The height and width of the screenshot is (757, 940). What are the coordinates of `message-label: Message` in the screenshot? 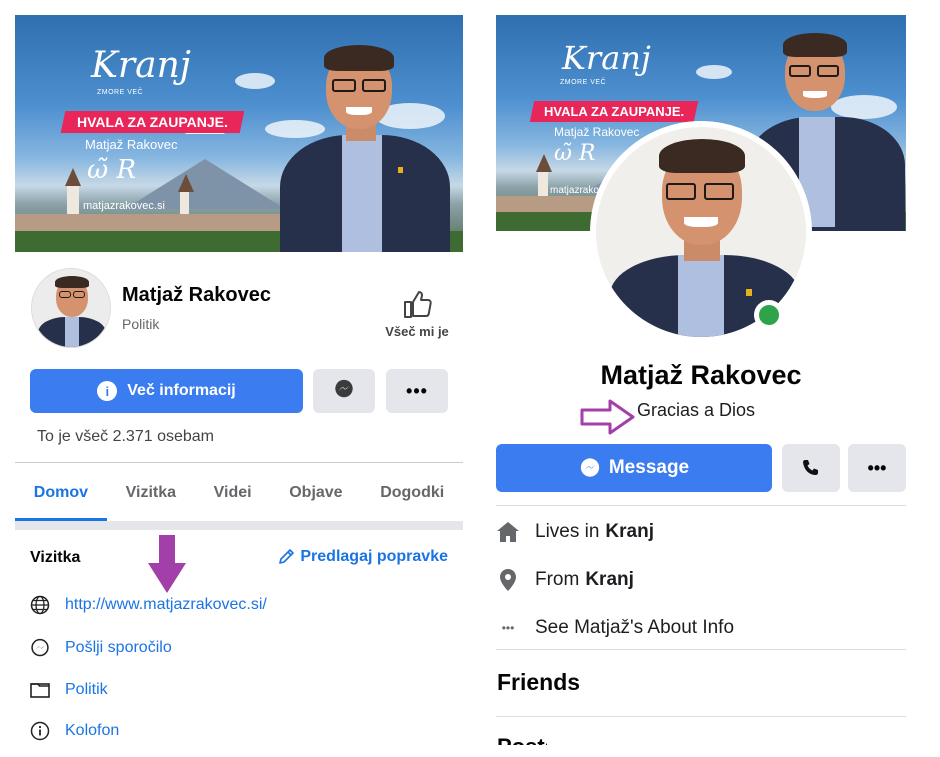 It's located at (649, 467).